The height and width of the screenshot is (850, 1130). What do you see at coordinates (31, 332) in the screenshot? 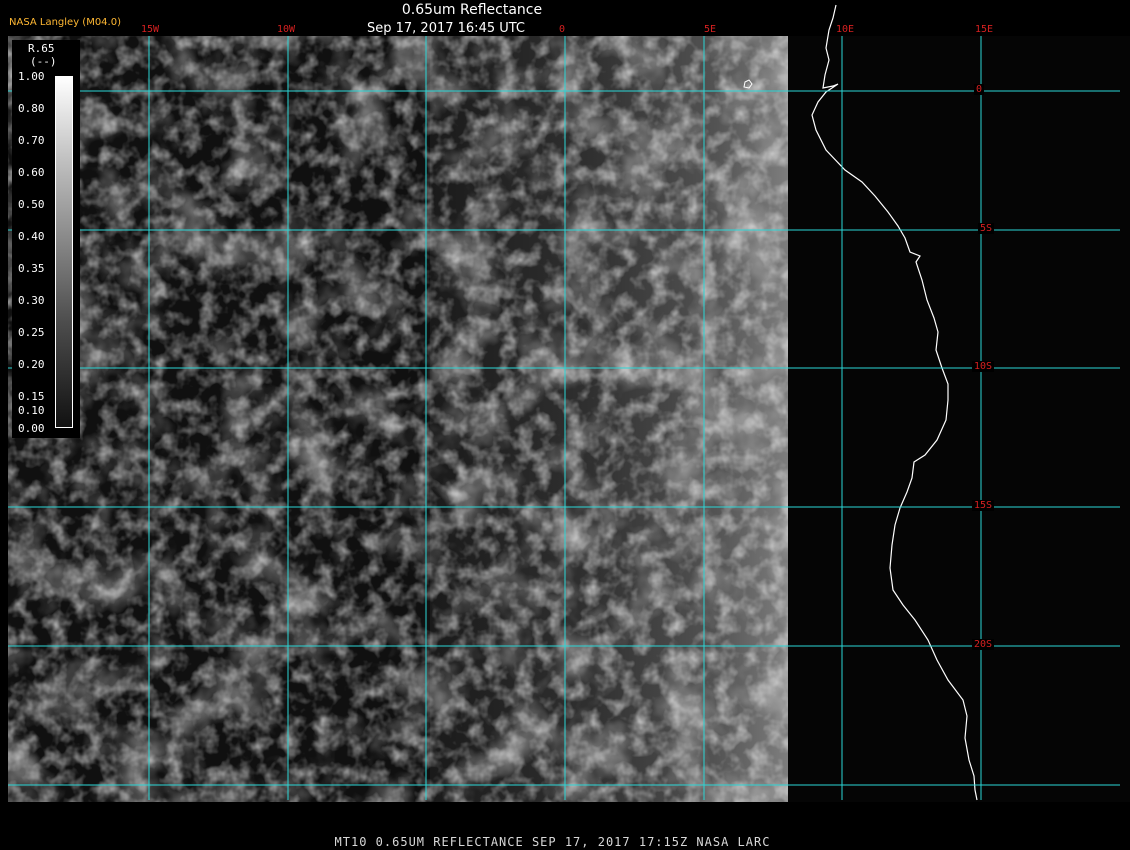
I see `legend-tick: 0.25` at bounding box center [31, 332].